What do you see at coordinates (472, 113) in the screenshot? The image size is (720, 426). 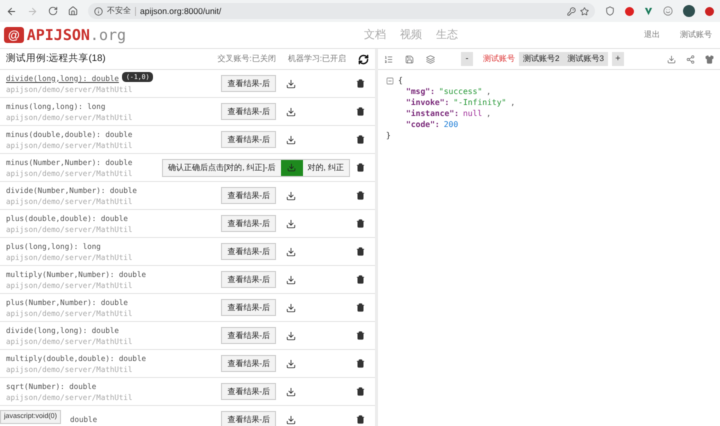 I see `json-value: null` at bounding box center [472, 113].